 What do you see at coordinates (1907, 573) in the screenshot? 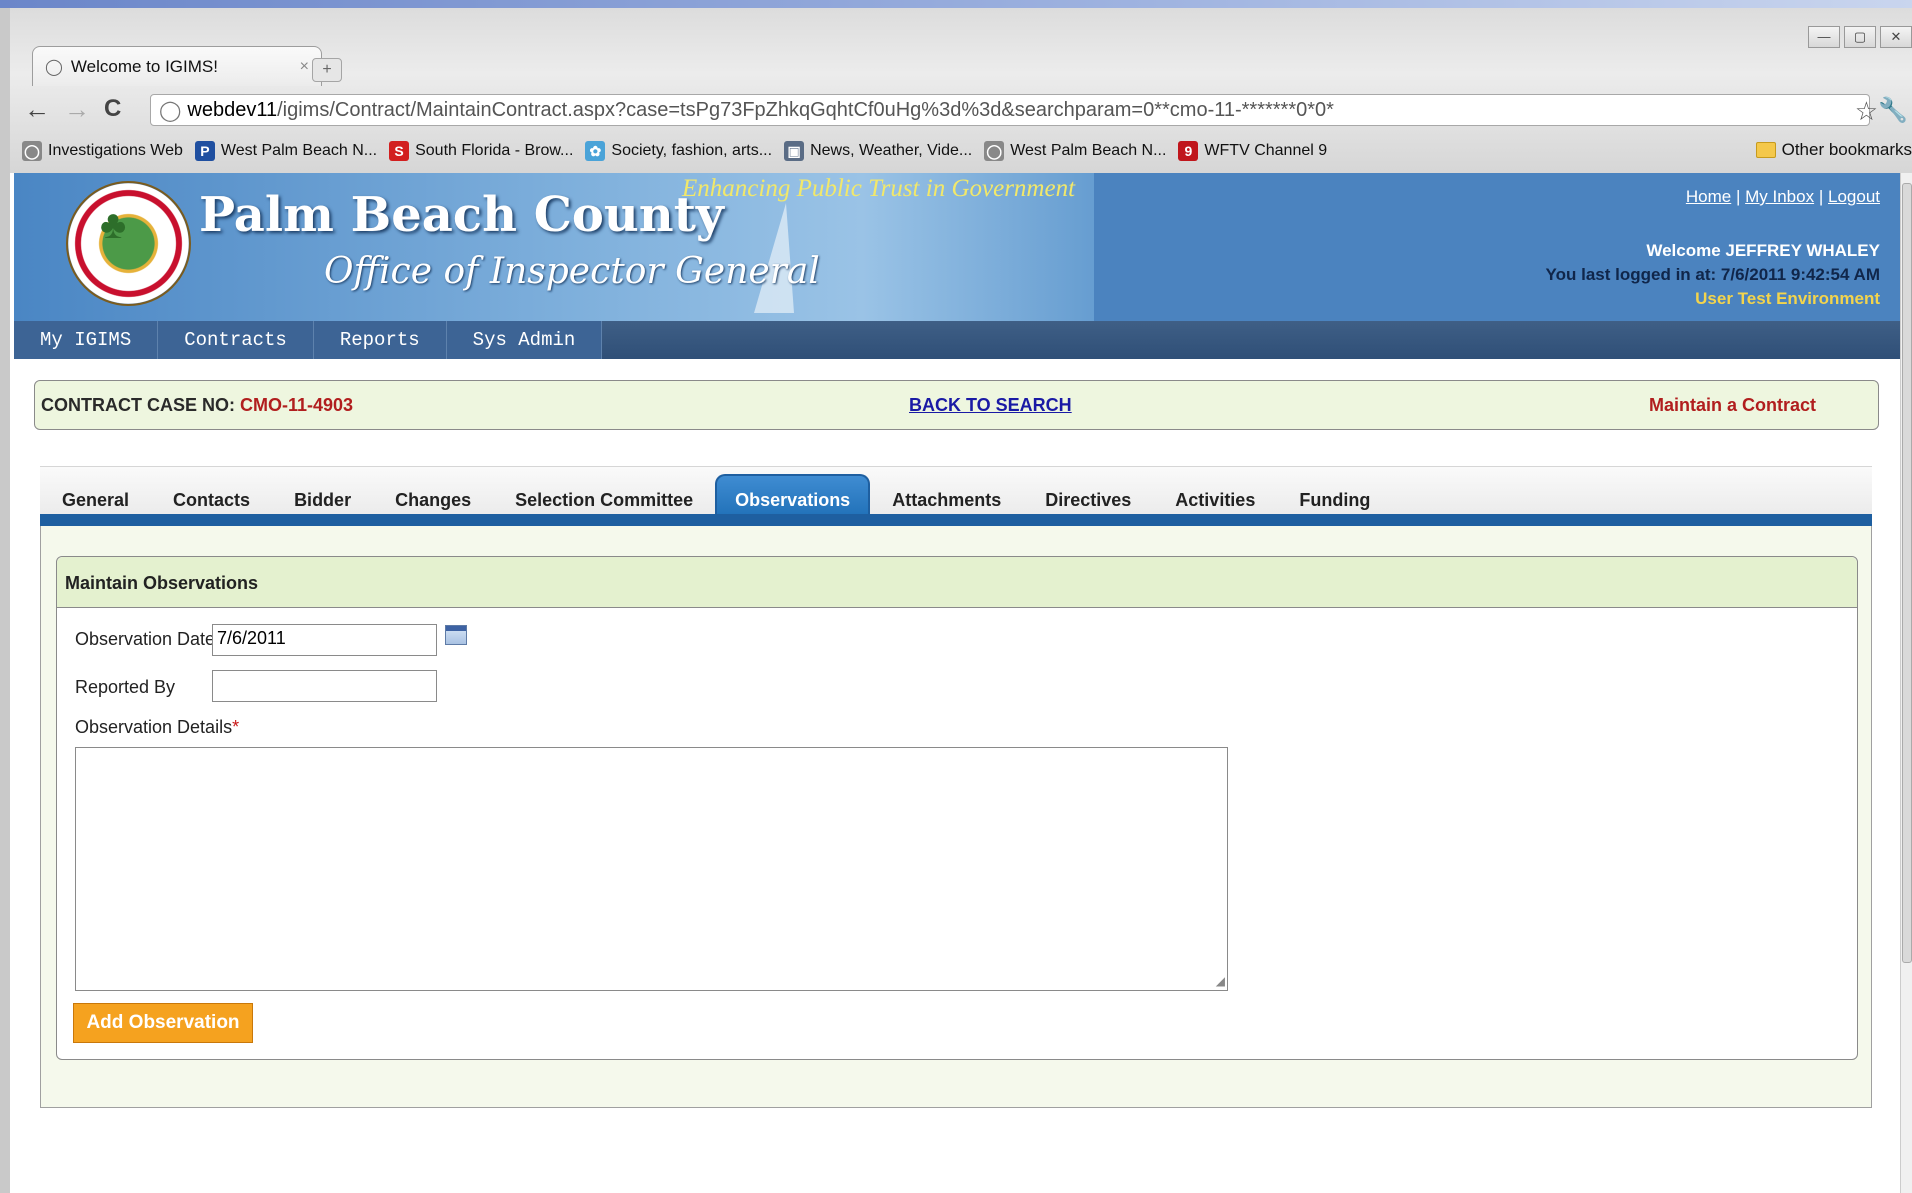
I see `scrollbar-thumb` at bounding box center [1907, 573].